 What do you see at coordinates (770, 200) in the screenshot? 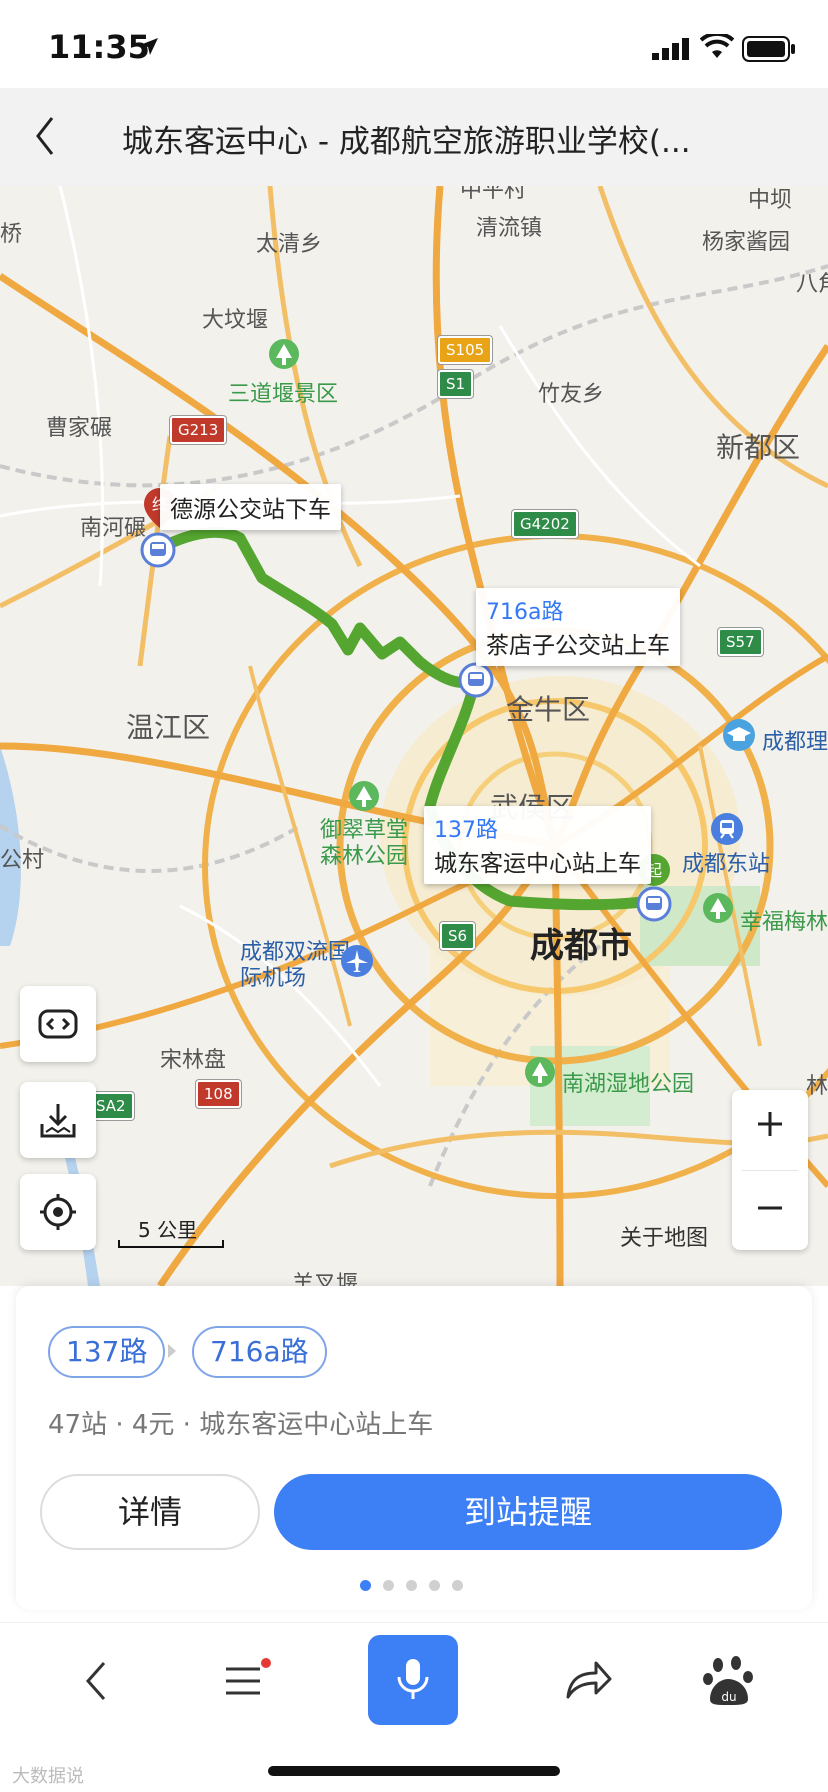
I see `place-label: 中坝` at bounding box center [770, 200].